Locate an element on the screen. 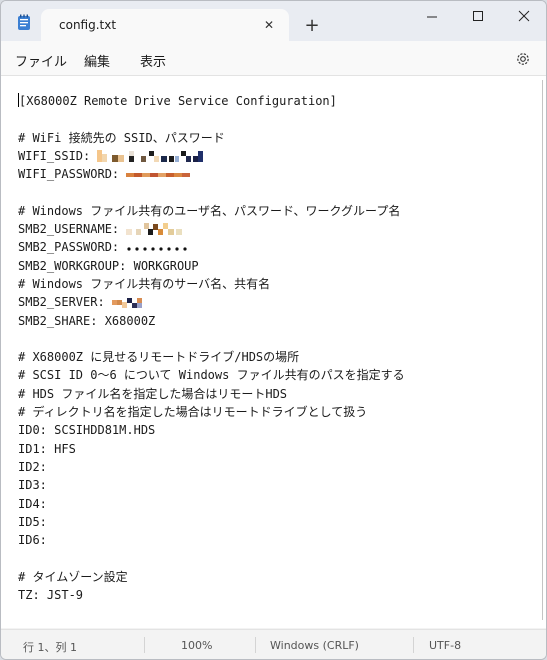 The width and height of the screenshot is (547, 660). editor-line: SMB2_PASSWORD: is located at coordinates (273, 247).